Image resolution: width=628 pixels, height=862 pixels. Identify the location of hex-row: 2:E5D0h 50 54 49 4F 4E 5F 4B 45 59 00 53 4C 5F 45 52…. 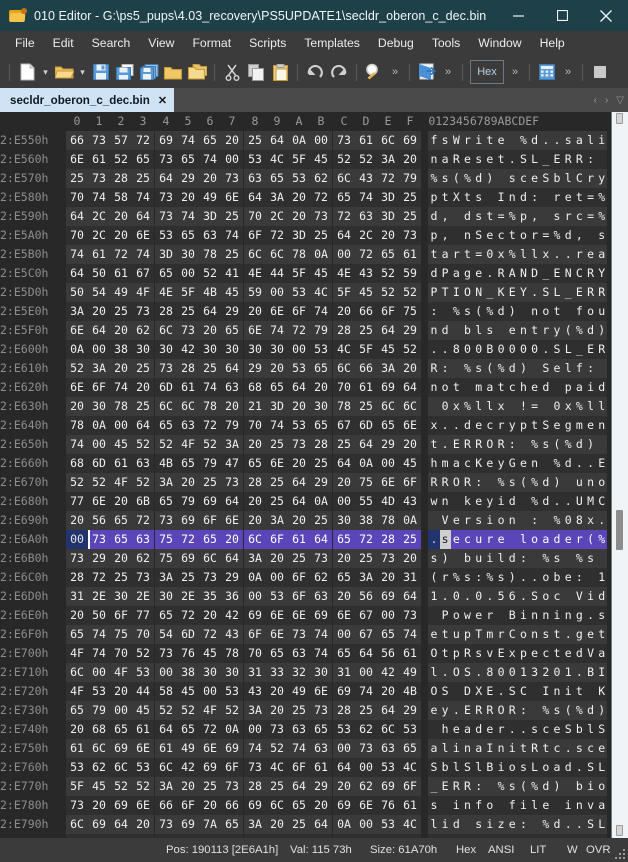
(305, 292).